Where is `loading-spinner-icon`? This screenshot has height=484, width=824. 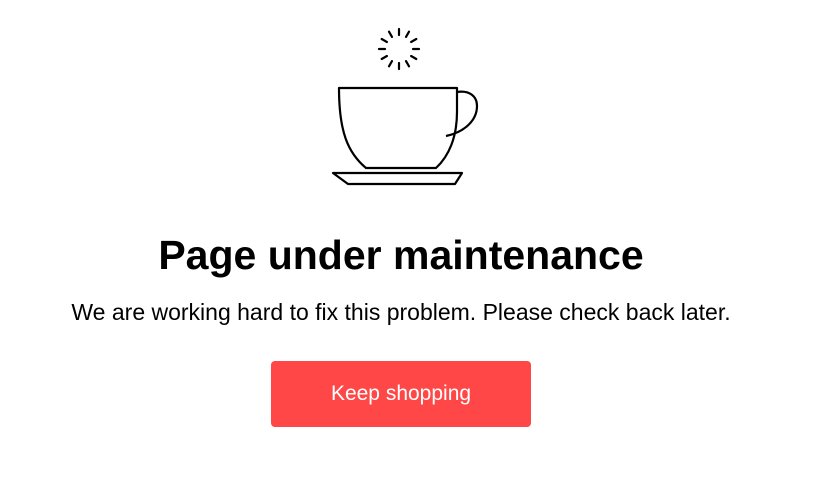
loading-spinner-icon is located at coordinates (399, 49).